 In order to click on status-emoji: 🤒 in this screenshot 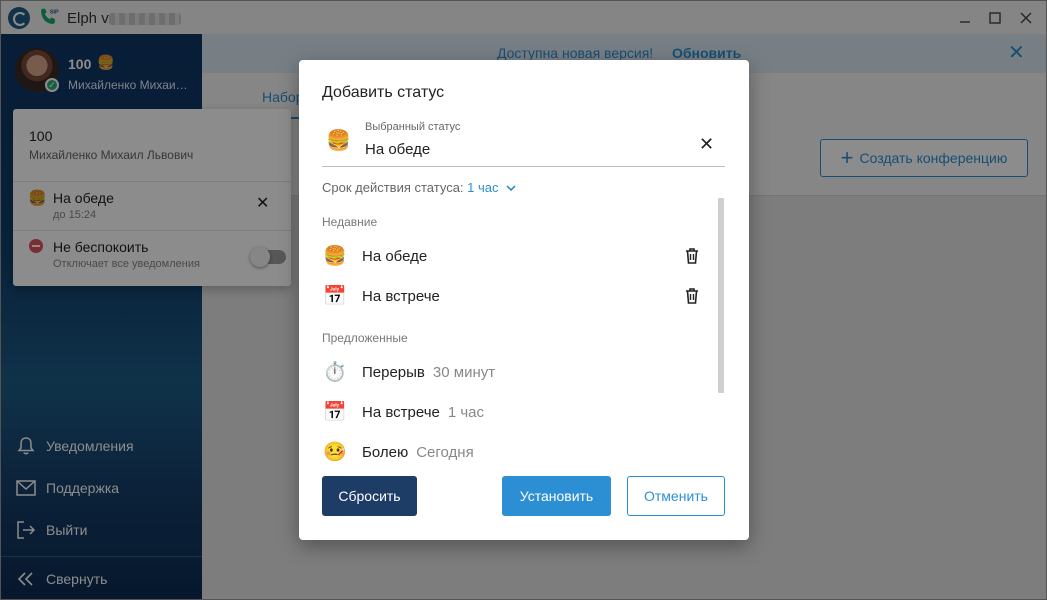, I will do `click(335, 452)`.